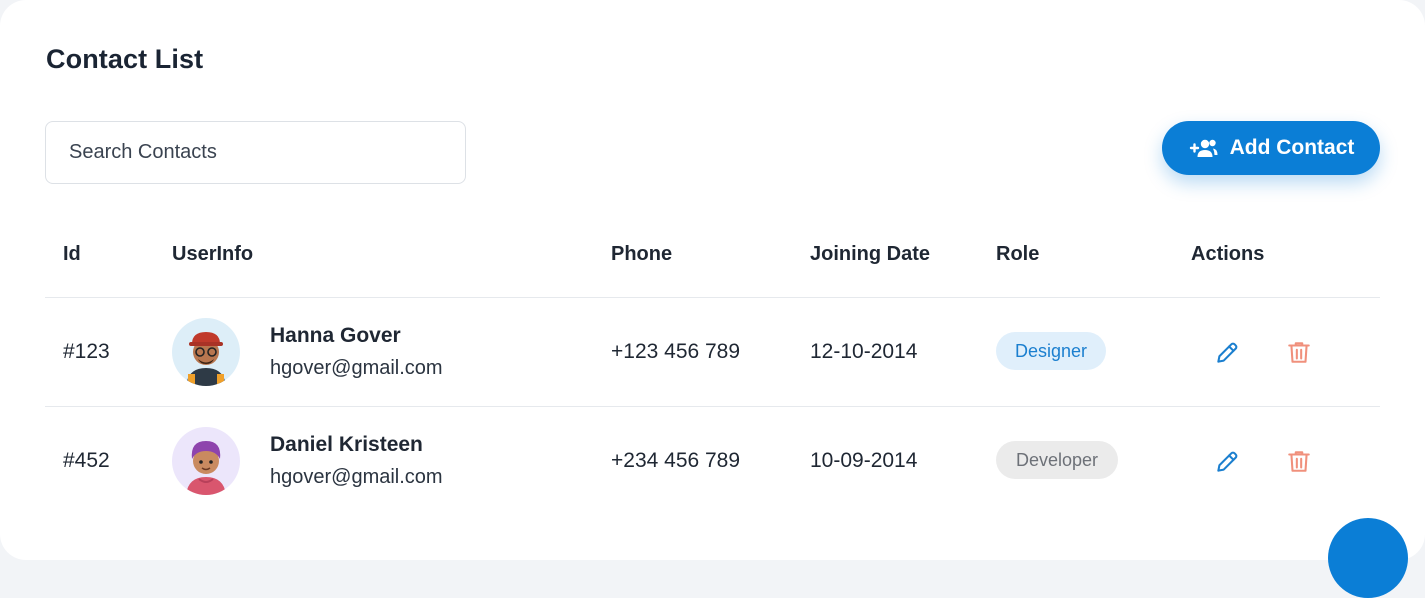  I want to click on contact-name: Daniel Kristeen, so click(346, 444).